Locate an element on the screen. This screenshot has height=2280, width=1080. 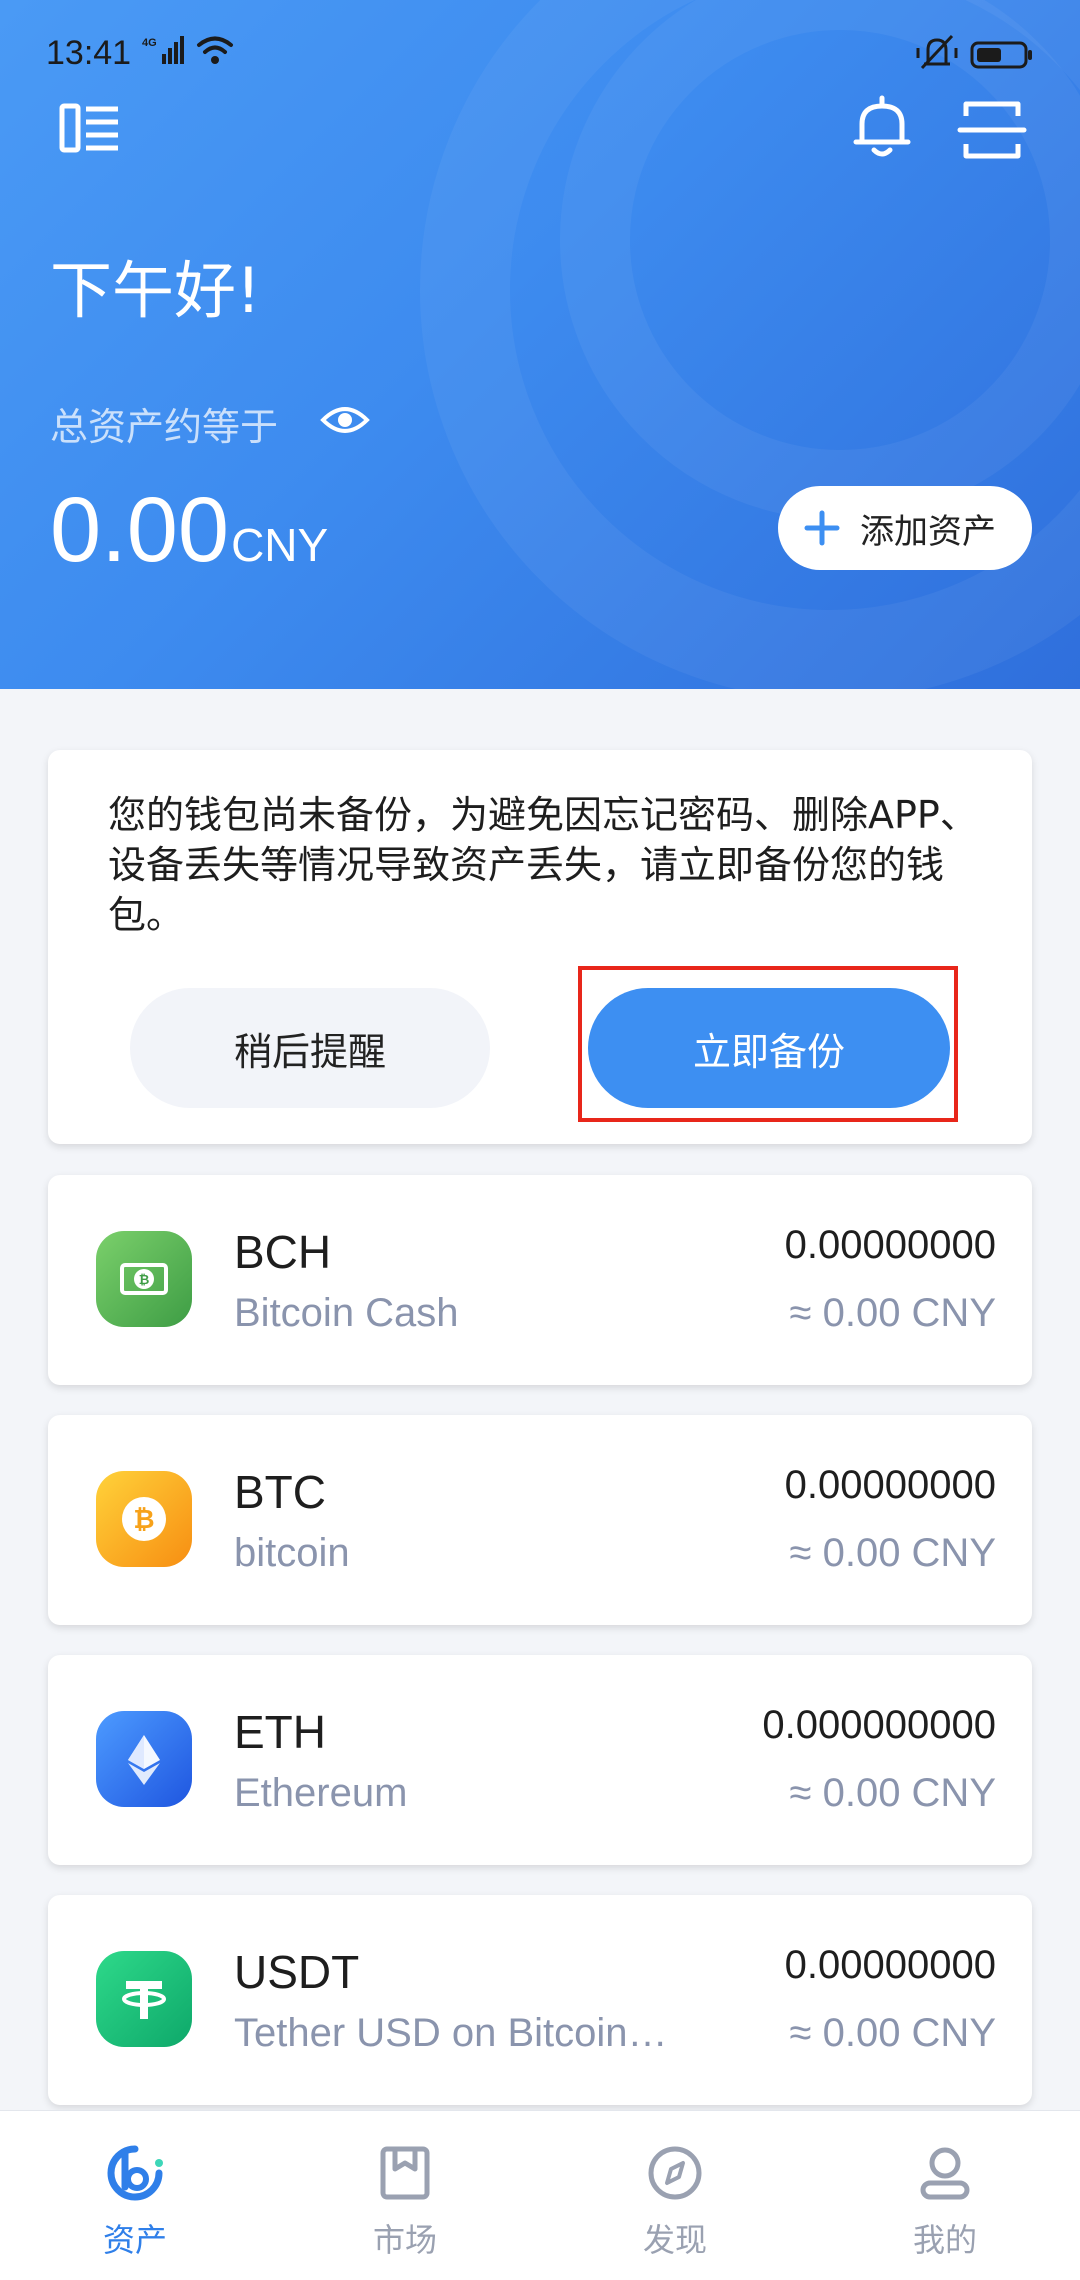
token-name: bitcoin is located at coordinates (292, 1553).